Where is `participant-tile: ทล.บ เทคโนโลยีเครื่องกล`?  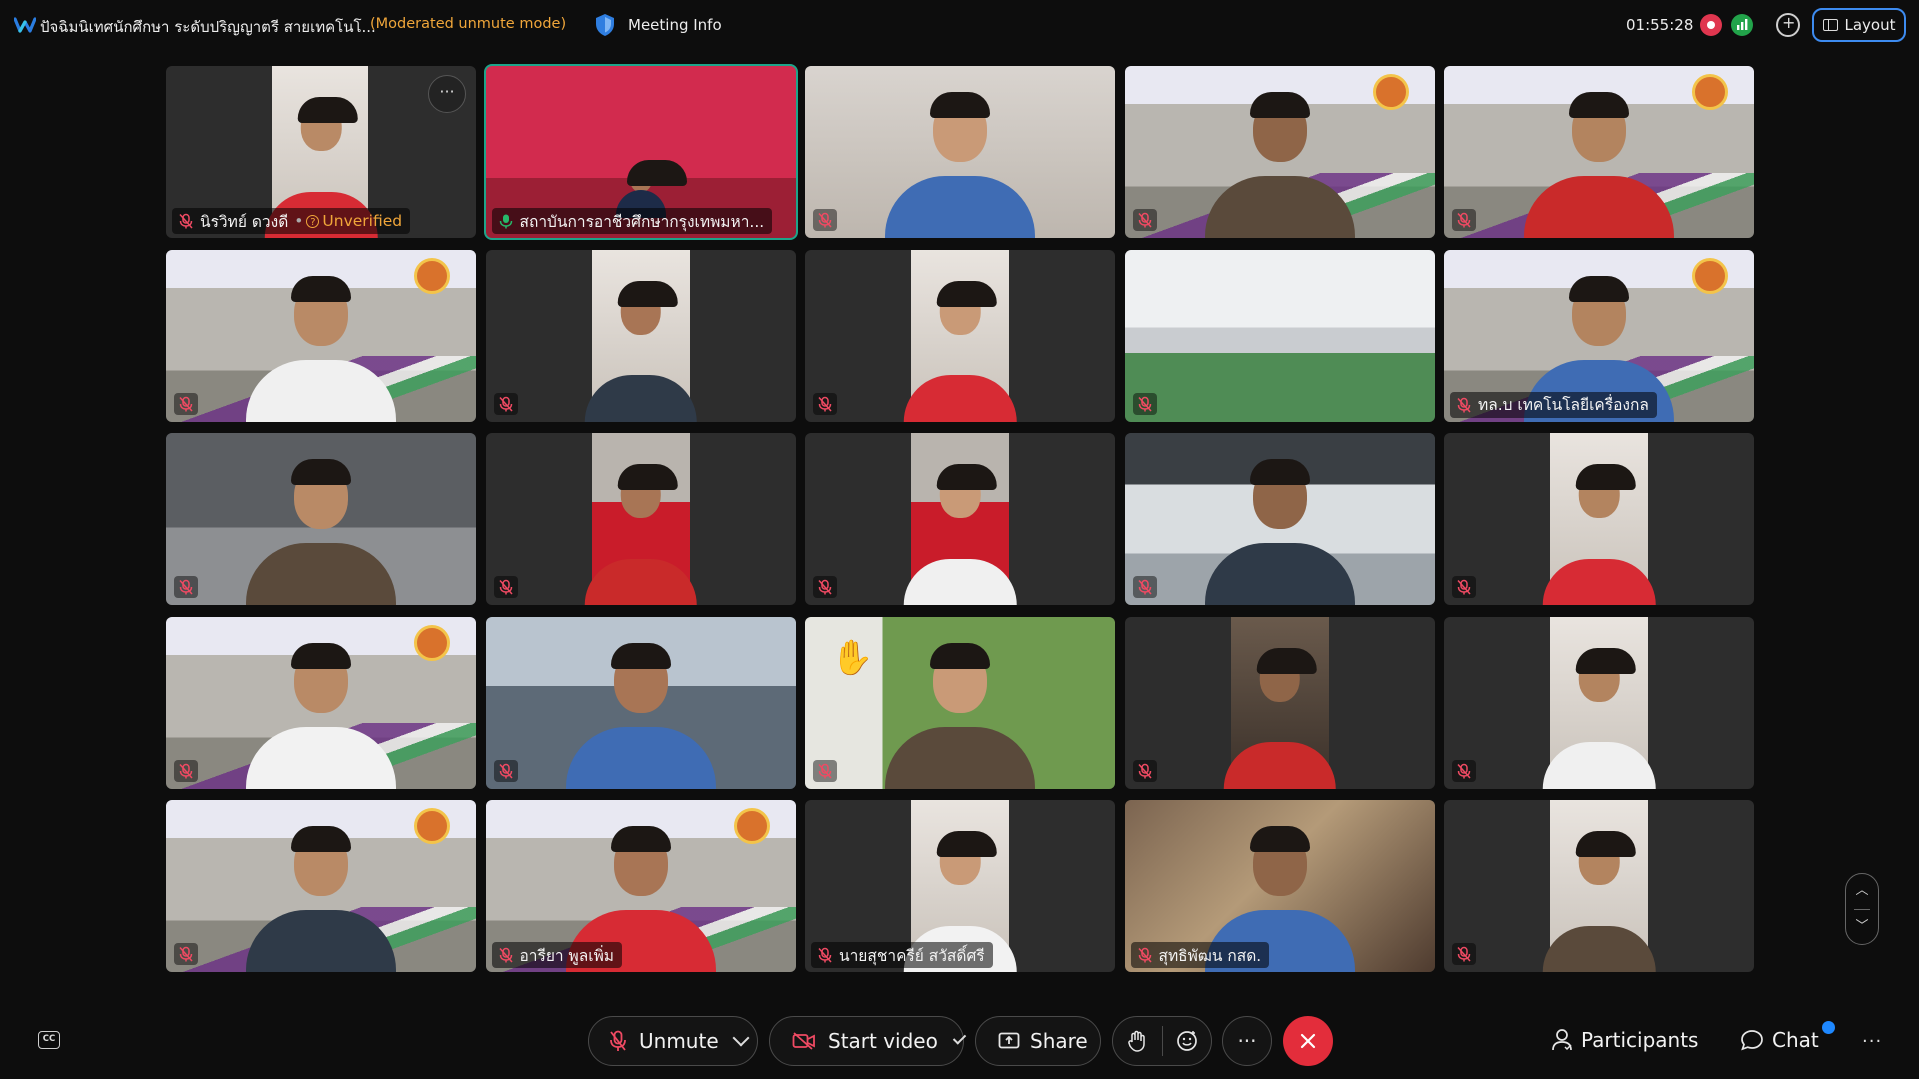 participant-tile: ทล.บ เทคโนโลยีเครื่องกล is located at coordinates (1599, 335).